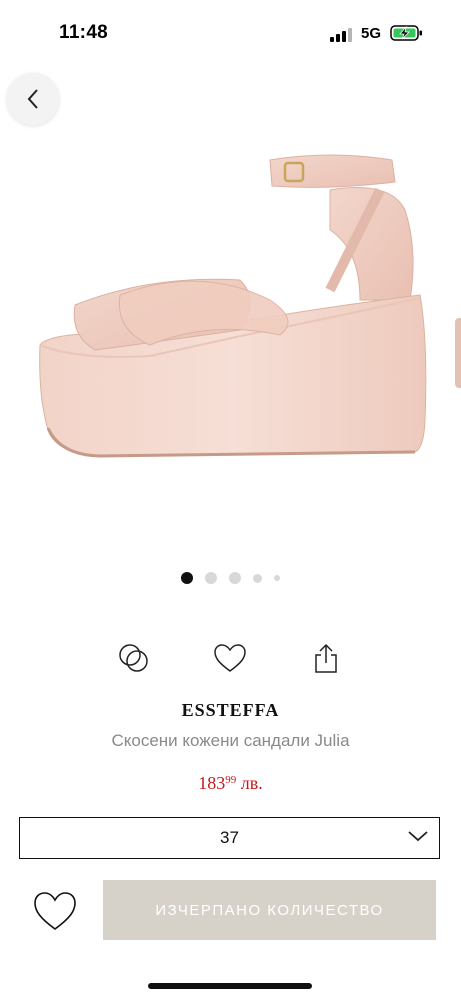 This screenshot has height=999, width=461. I want to click on back-button, so click(33, 99).